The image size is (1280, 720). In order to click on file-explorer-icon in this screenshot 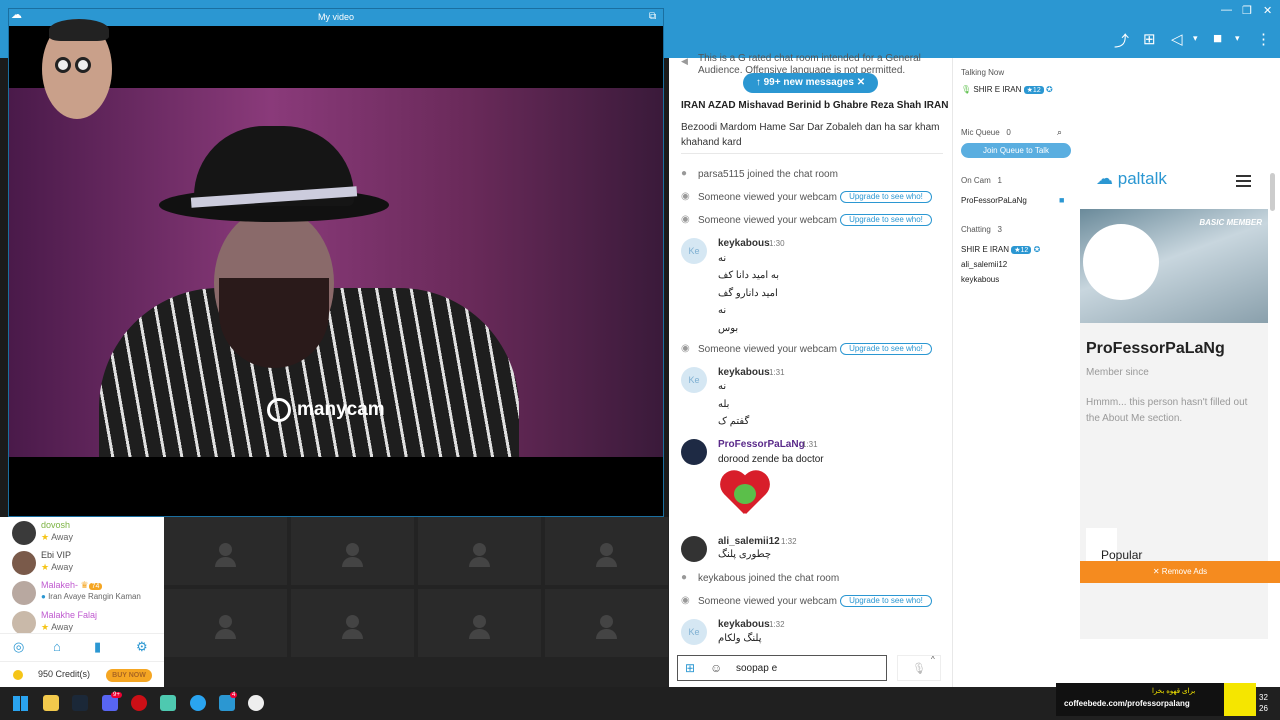, I will do `click(51, 703)`.